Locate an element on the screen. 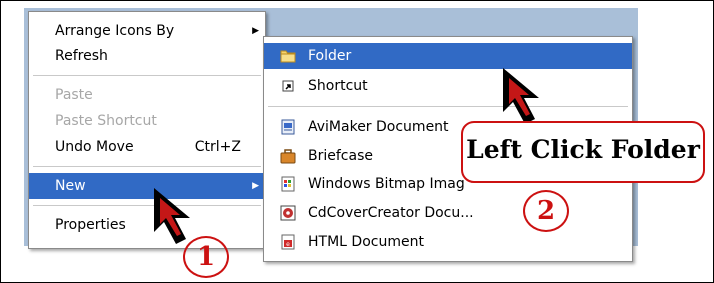  menu-item-label: New is located at coordinates (70, 186).